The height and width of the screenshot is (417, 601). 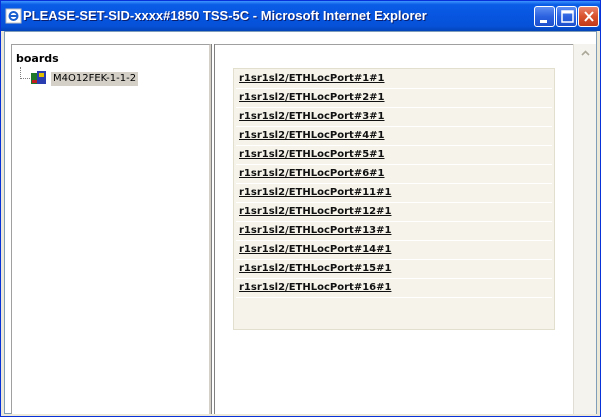 I want to click on maximize-button, so click(x=566, y=16).